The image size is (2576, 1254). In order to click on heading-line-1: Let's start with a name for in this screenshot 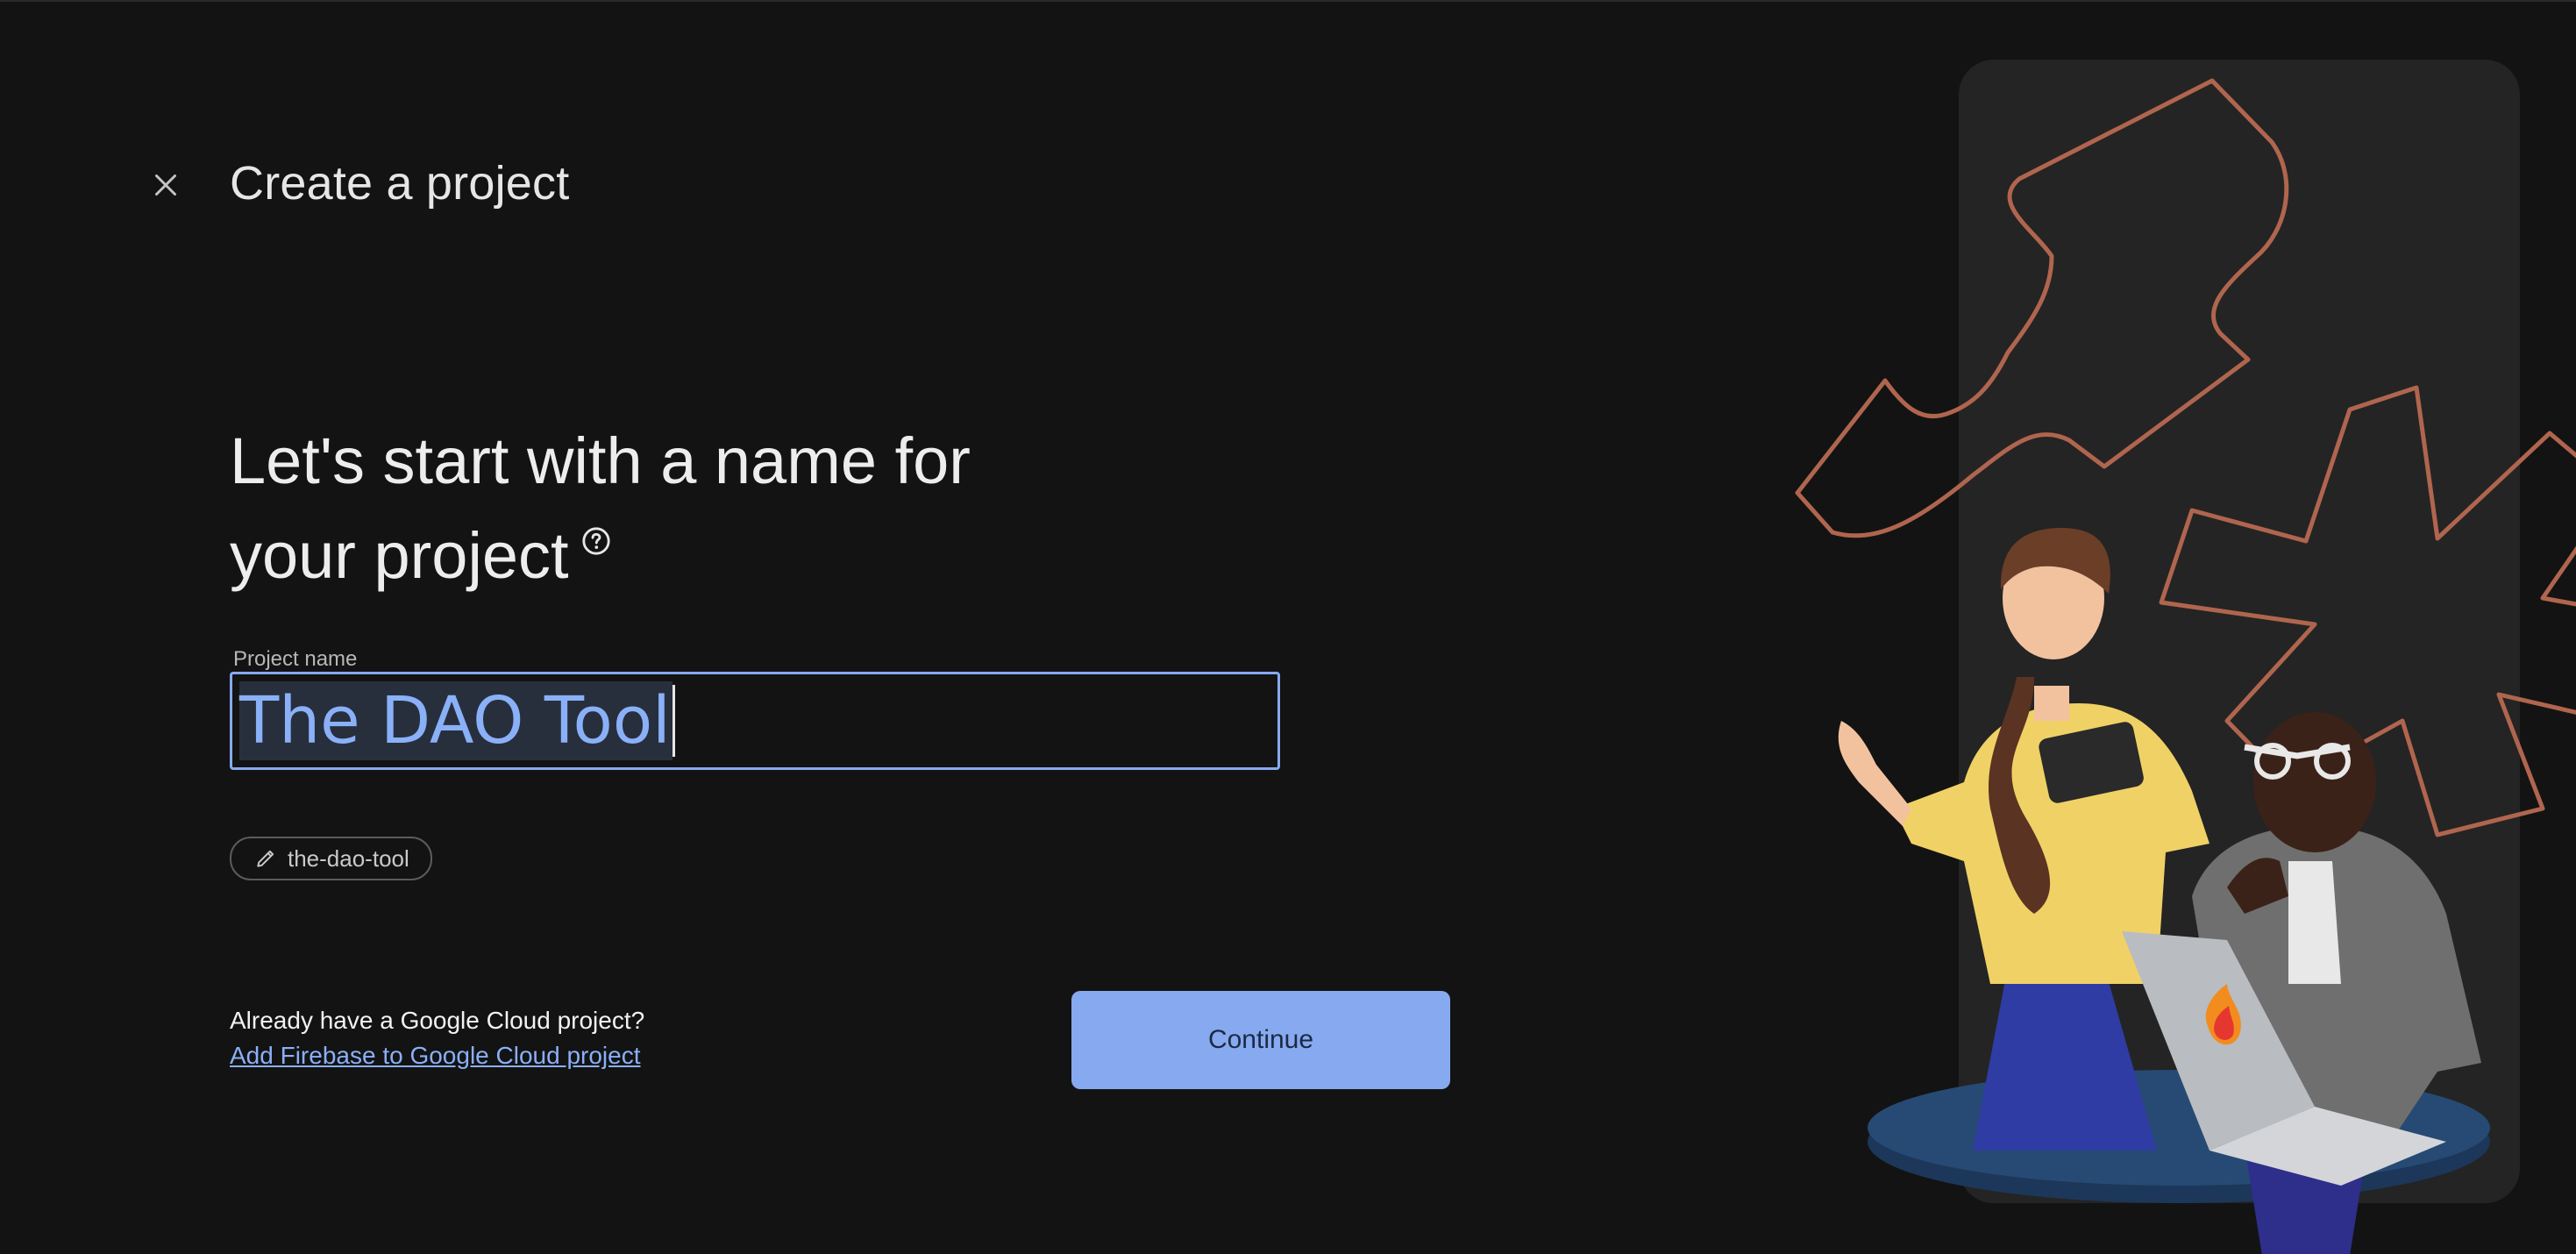, I will do `click(600, 460)`.